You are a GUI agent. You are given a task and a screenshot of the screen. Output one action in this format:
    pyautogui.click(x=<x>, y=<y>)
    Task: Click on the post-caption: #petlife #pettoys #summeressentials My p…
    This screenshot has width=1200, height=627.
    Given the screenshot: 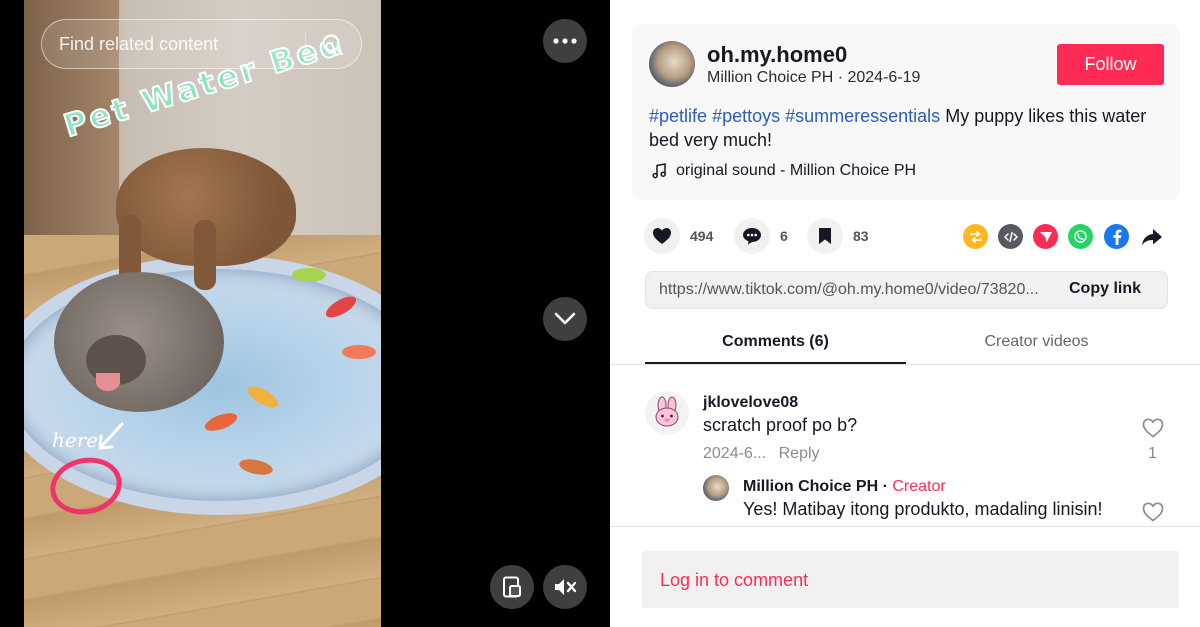 What is the action you would take?
    pyautogui.click(x=904, y=128)
    